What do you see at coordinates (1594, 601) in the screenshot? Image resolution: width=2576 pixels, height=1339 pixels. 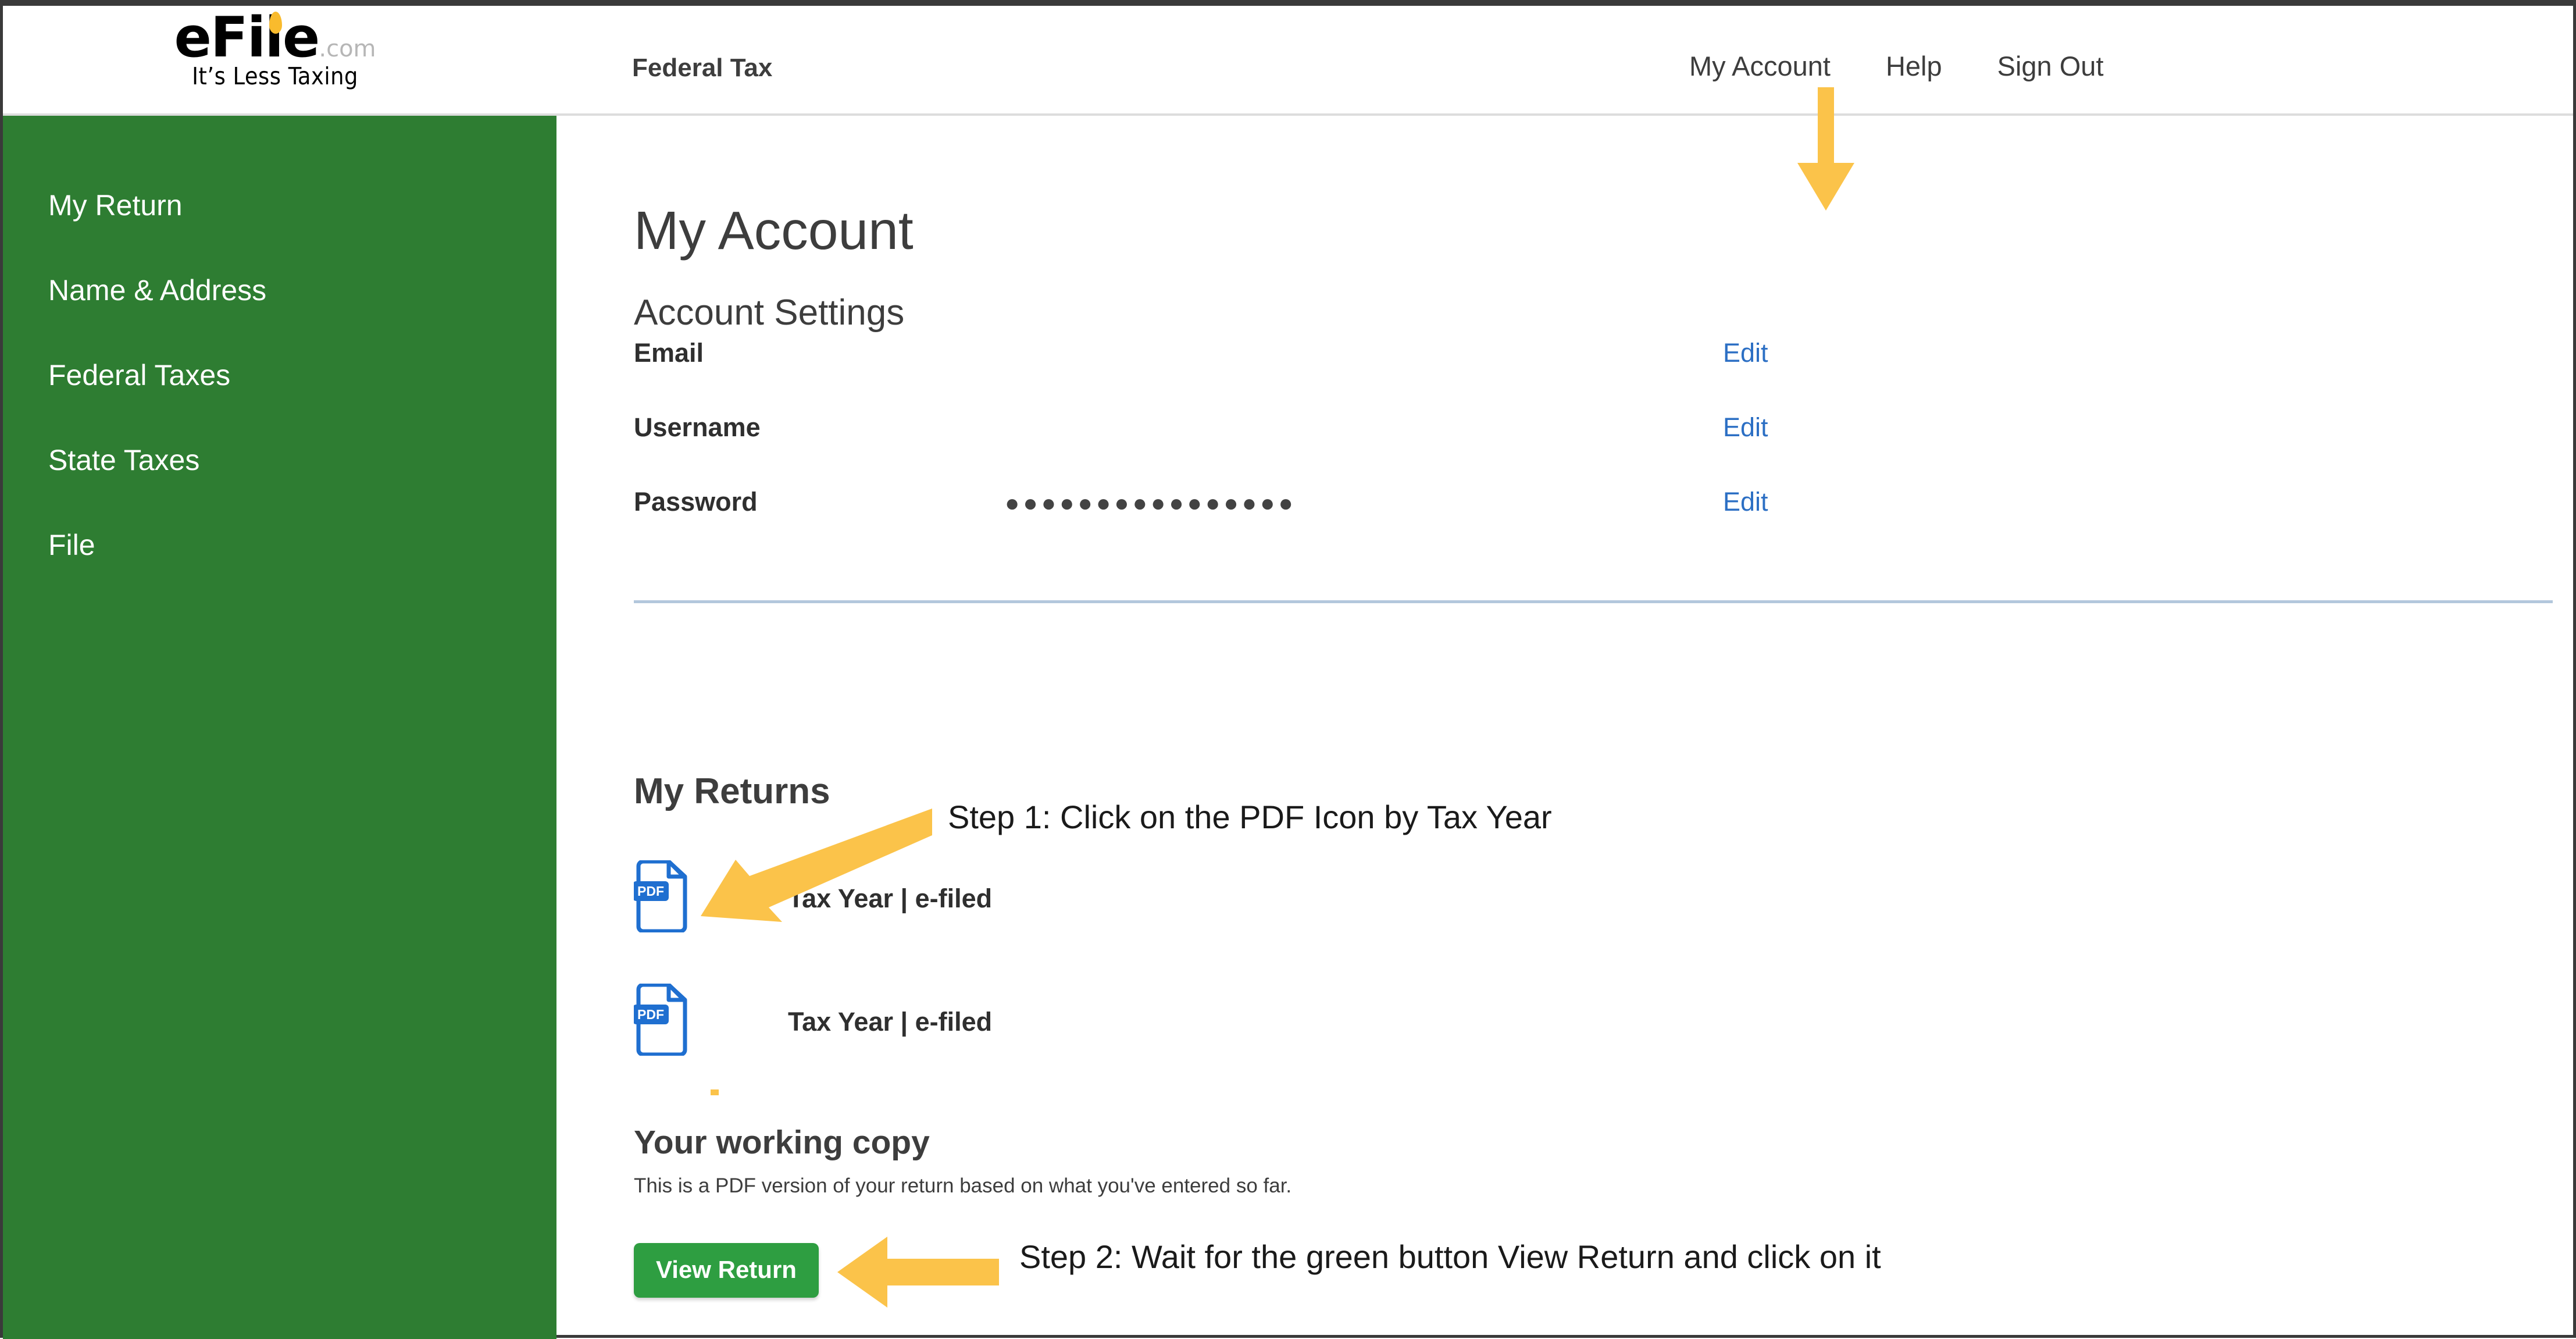 I see `section-divider` at bounding box center [1594, 601].